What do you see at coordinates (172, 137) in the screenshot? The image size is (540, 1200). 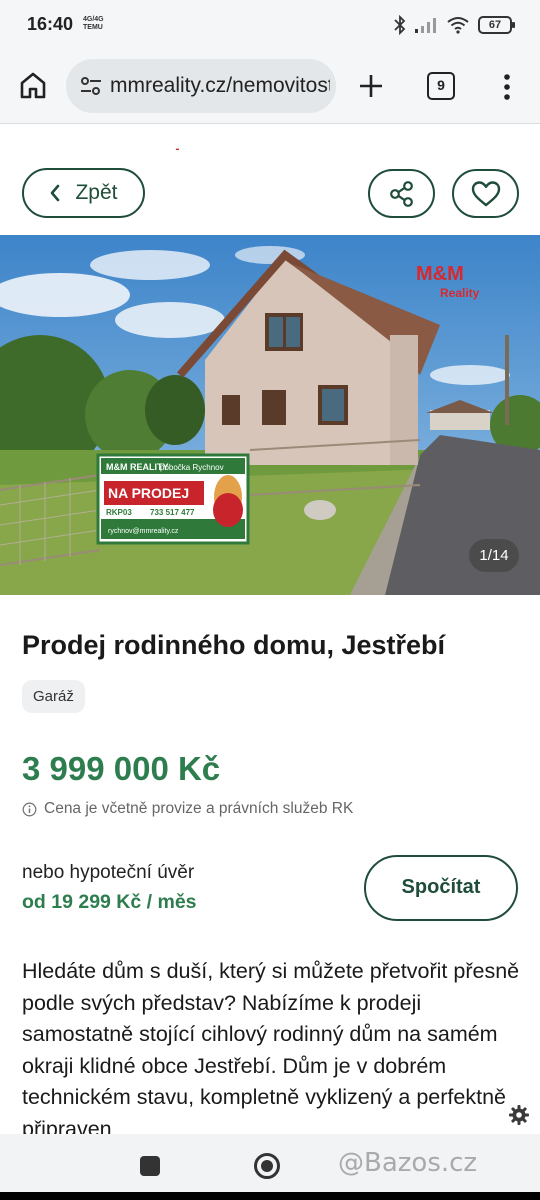 I see `clipped-previous-content: ▬▬ ▬▬ ▬ ·` at bounding box center [172, 137].